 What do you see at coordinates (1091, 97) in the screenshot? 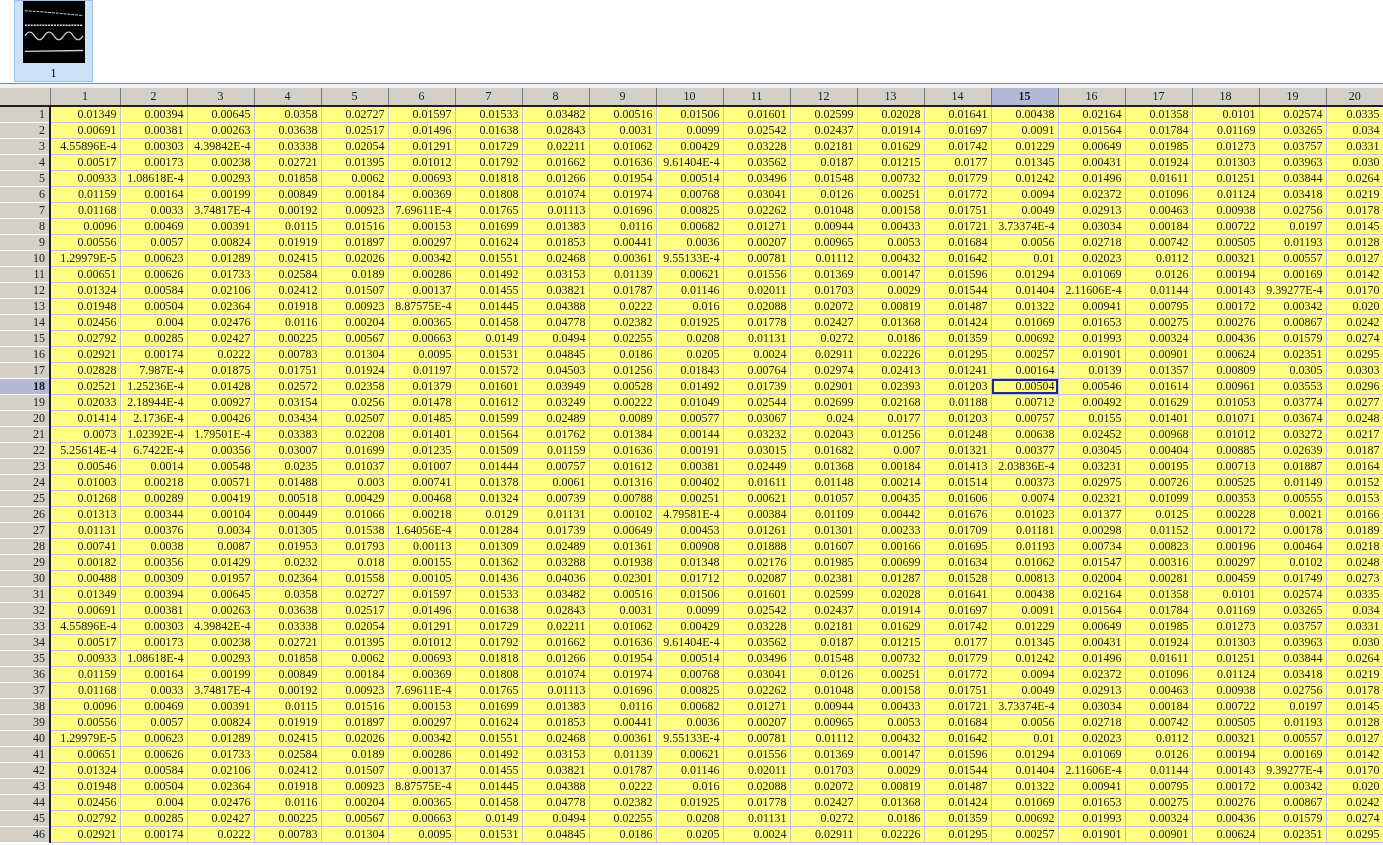
I see `column-header: 16` at bounding box center [1091, 97].